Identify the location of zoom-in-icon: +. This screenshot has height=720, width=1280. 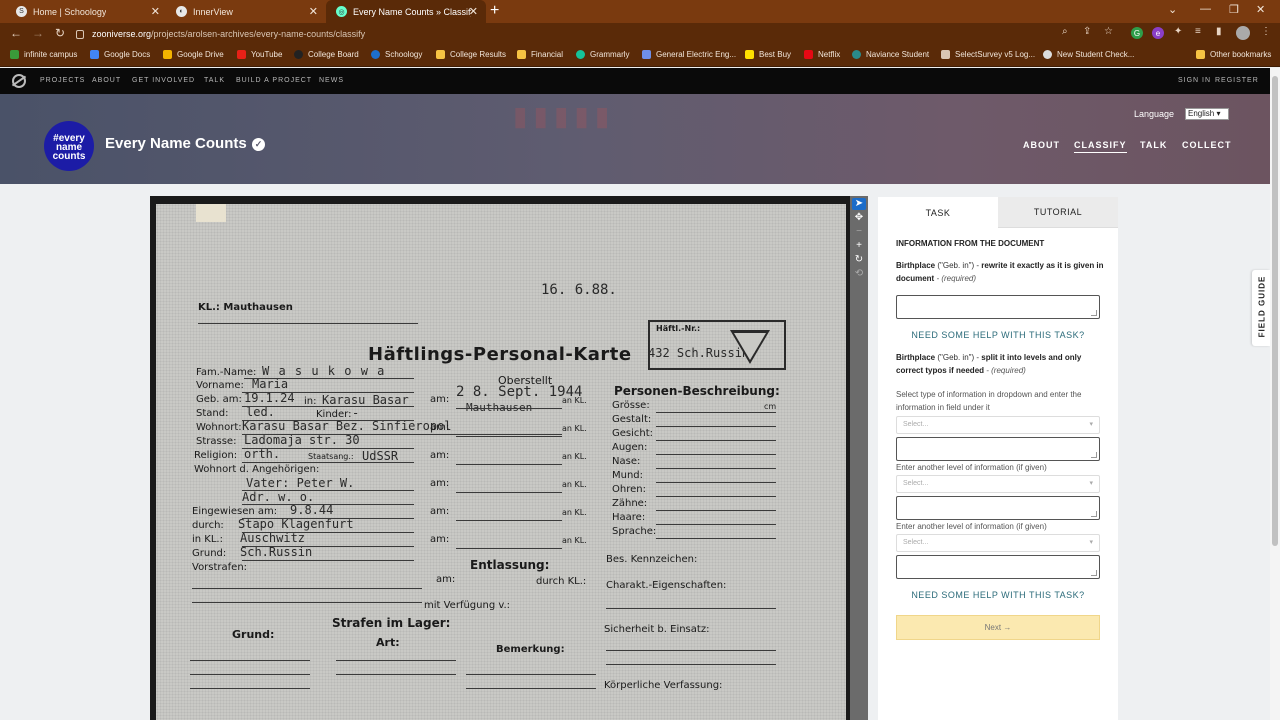
(859, 246).